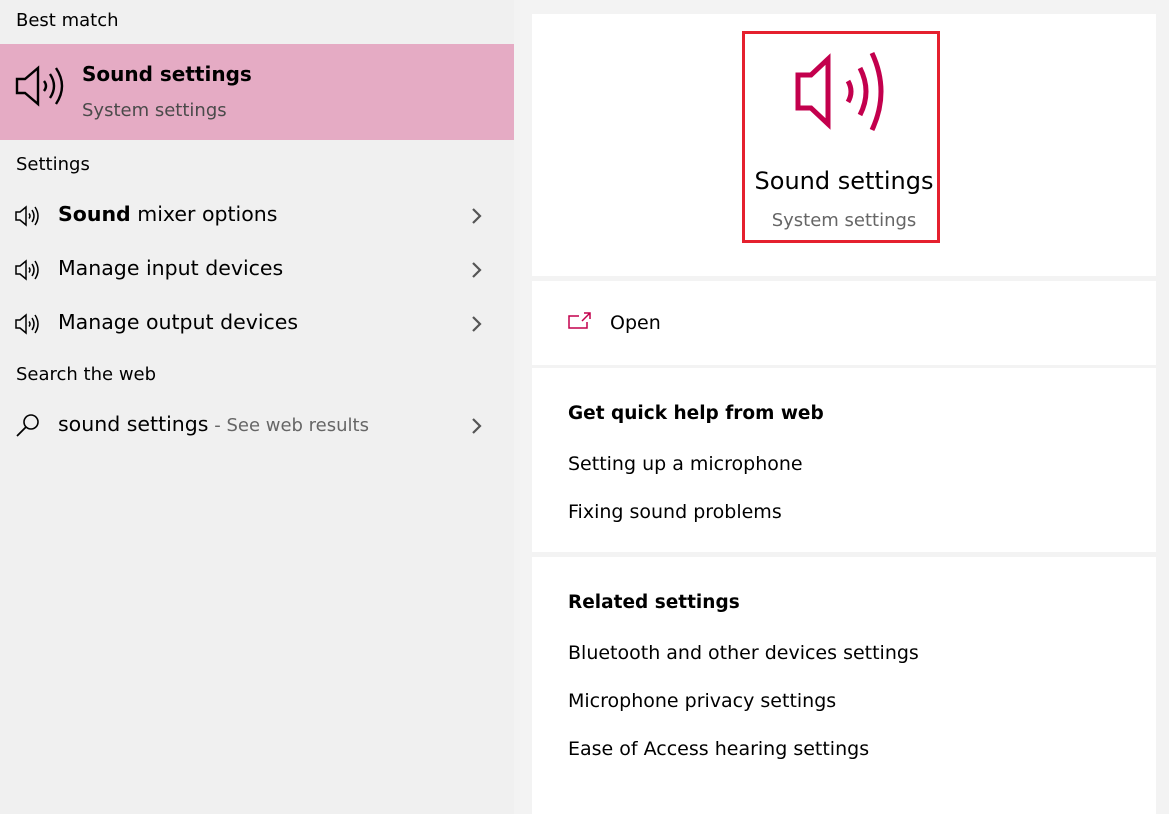  I want to click on preview-subtitle: System settings, so click(844, 220).